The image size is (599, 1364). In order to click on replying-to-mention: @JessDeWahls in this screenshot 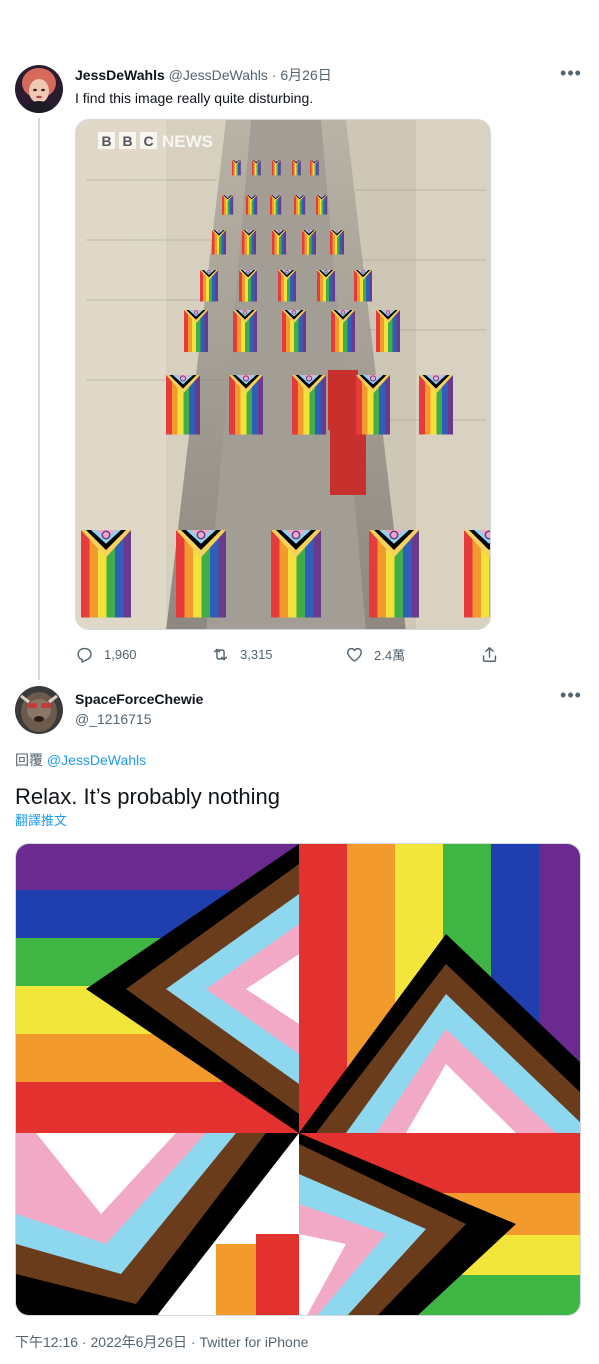, I will do `click(96, 760)`.